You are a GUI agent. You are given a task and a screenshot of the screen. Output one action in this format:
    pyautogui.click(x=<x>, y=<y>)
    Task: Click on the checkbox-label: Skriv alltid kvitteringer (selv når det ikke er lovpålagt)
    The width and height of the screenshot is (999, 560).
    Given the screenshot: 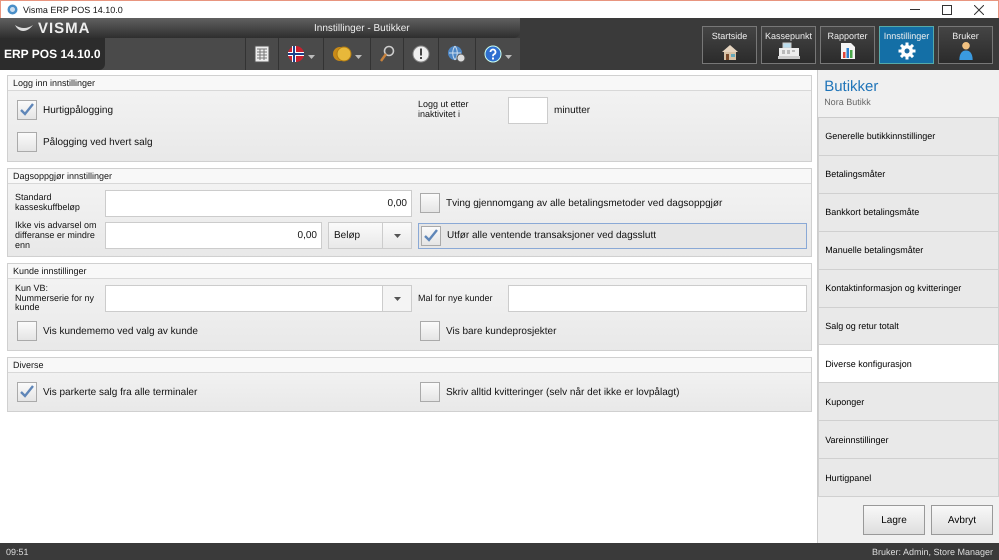 What is the action you would take?
    pyautogui.click(x=563, y=392)
    